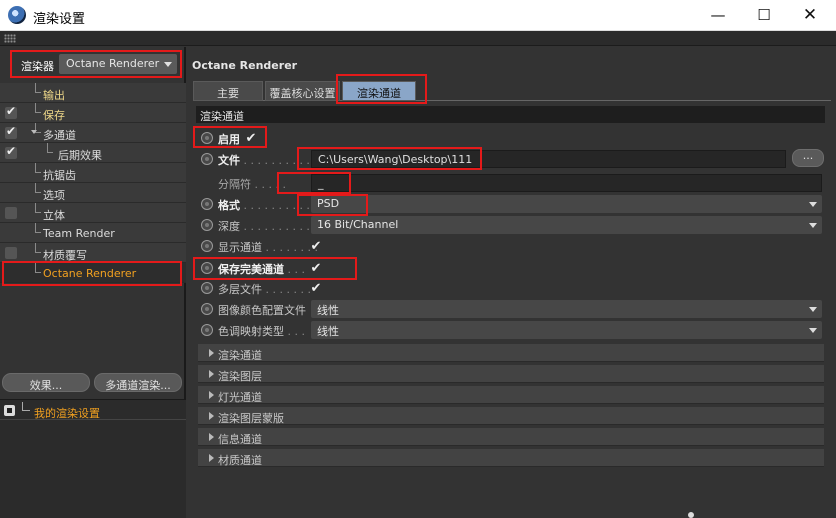  I want to click on show-passes-row: 显示通道 . . . . . . . . ✔, so click(511, 246).